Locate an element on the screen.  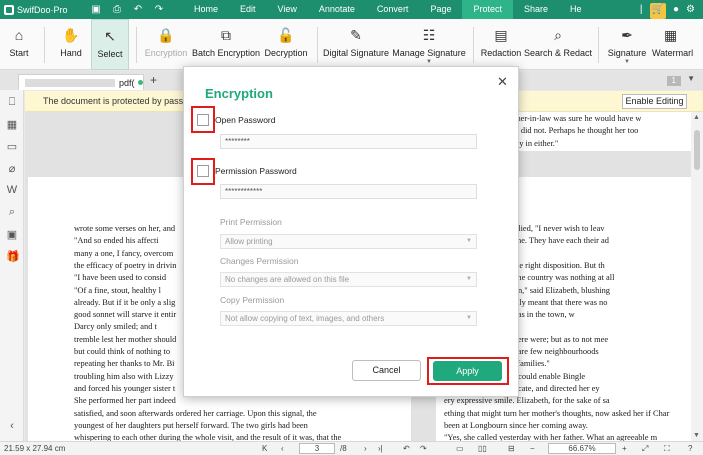
start-icon: ⌂ is located at coordinates (19, 35).